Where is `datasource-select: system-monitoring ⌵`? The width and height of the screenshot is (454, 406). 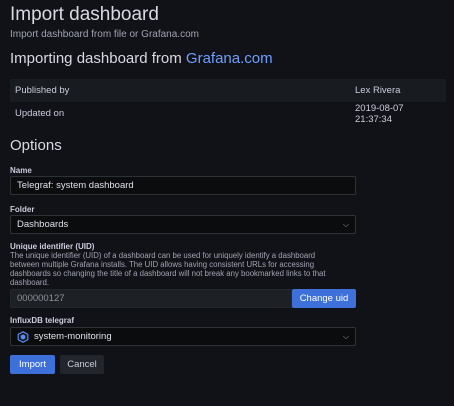
datasource-select: system-monitoring ⌵ is located at coordinates (183, 336).